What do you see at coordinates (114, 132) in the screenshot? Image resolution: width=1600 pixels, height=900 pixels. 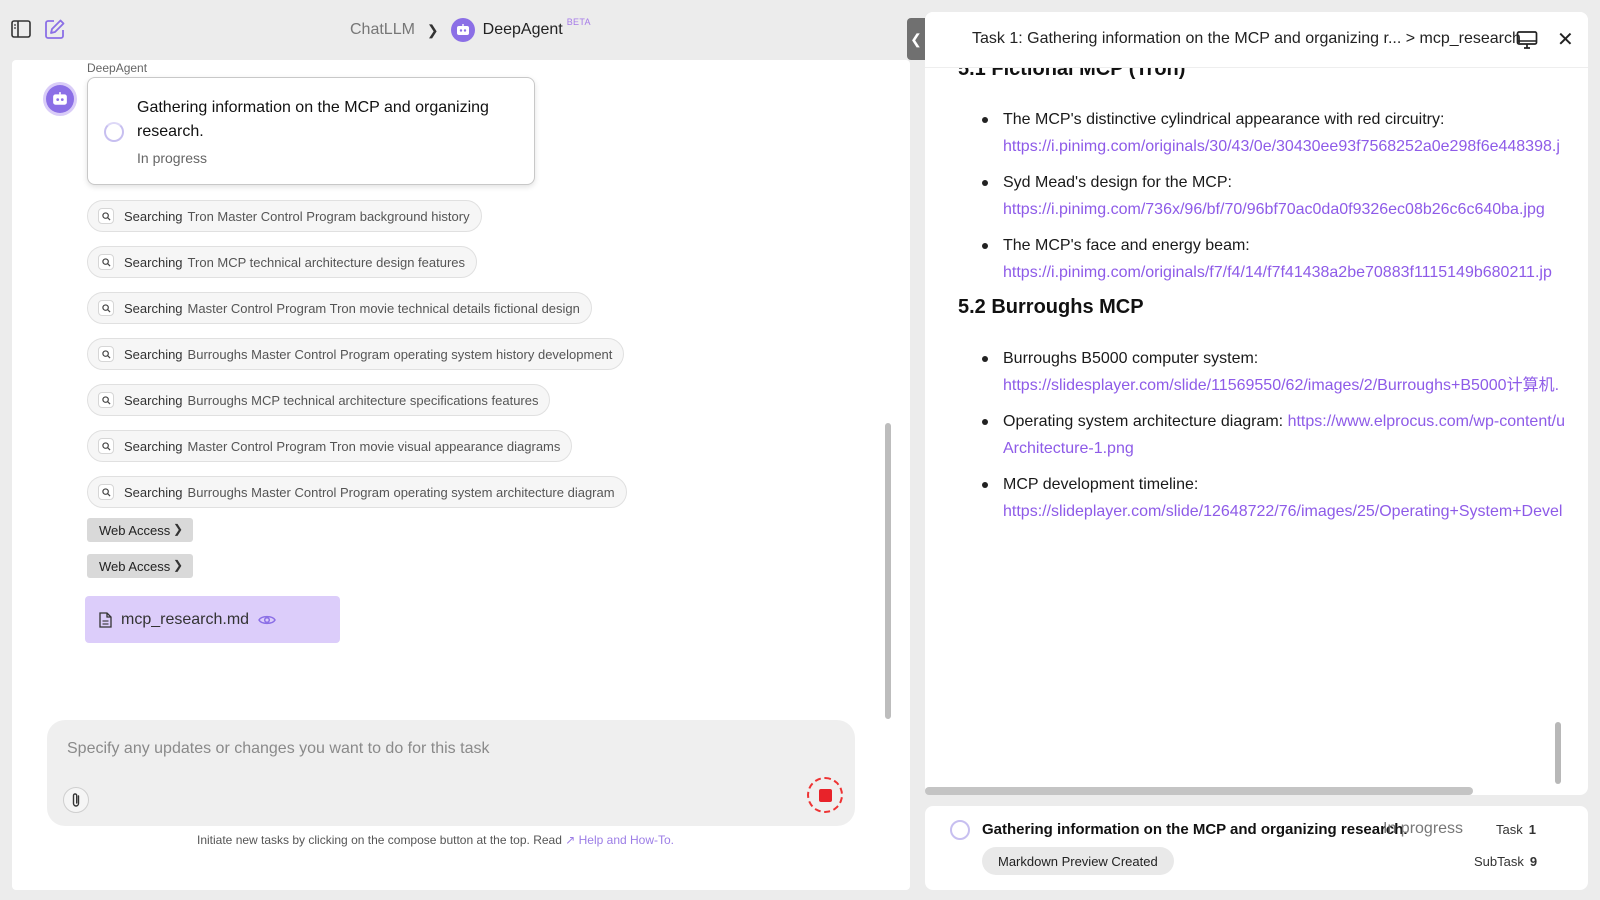 I see `progress-spinner-icon` at bounding box center [114, 132].